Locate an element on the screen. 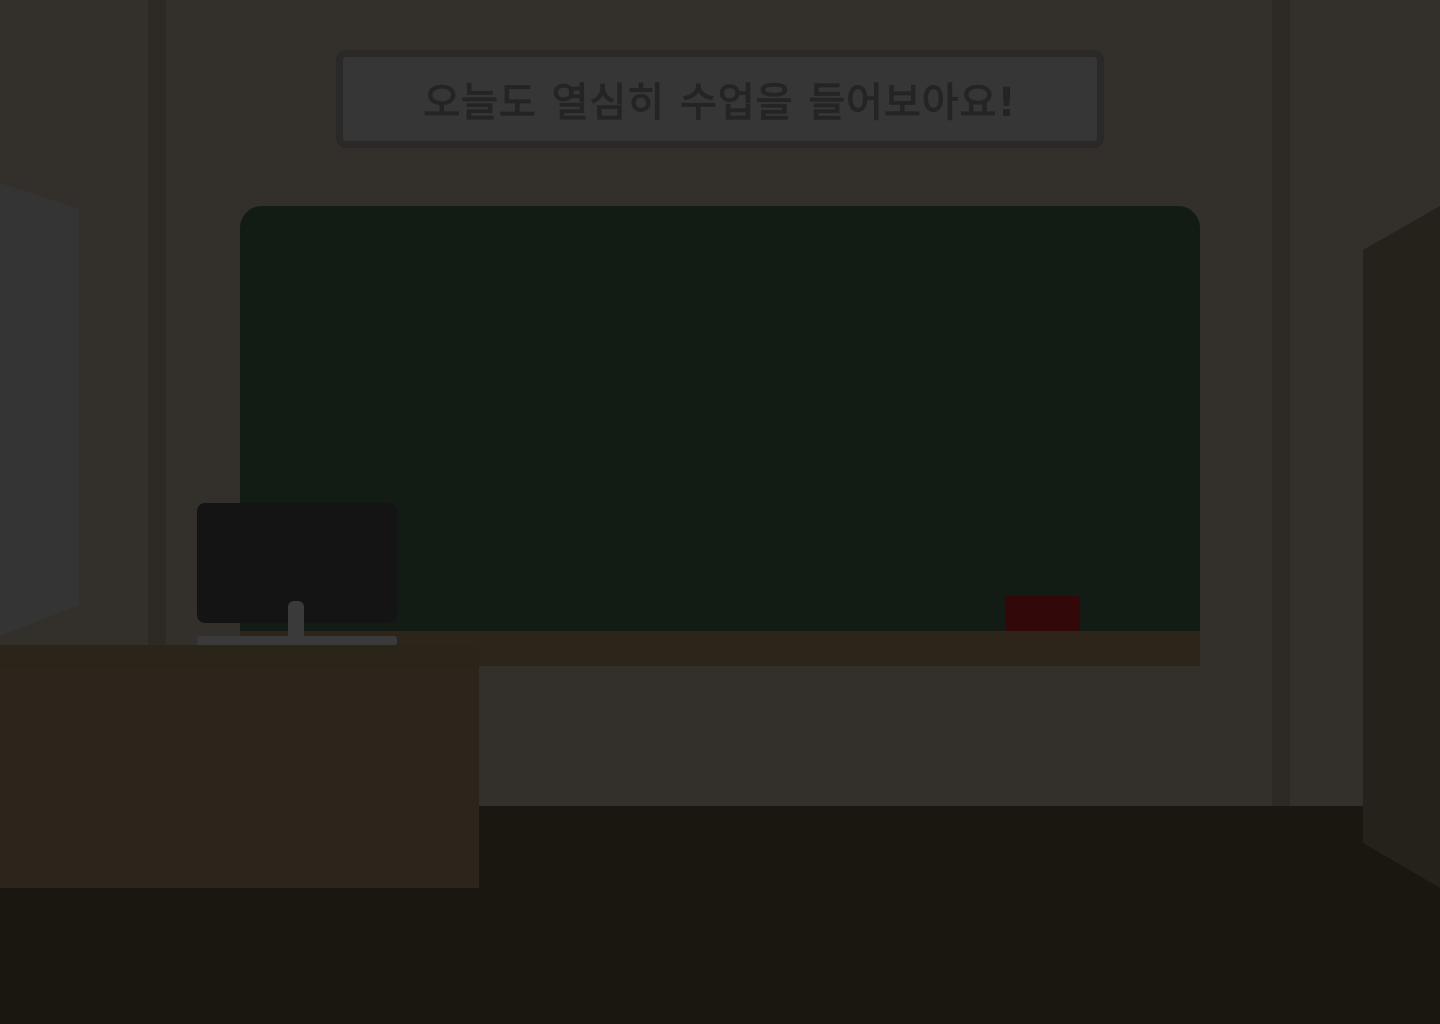  teacher-desk-front is located at coordinates (239, 778).